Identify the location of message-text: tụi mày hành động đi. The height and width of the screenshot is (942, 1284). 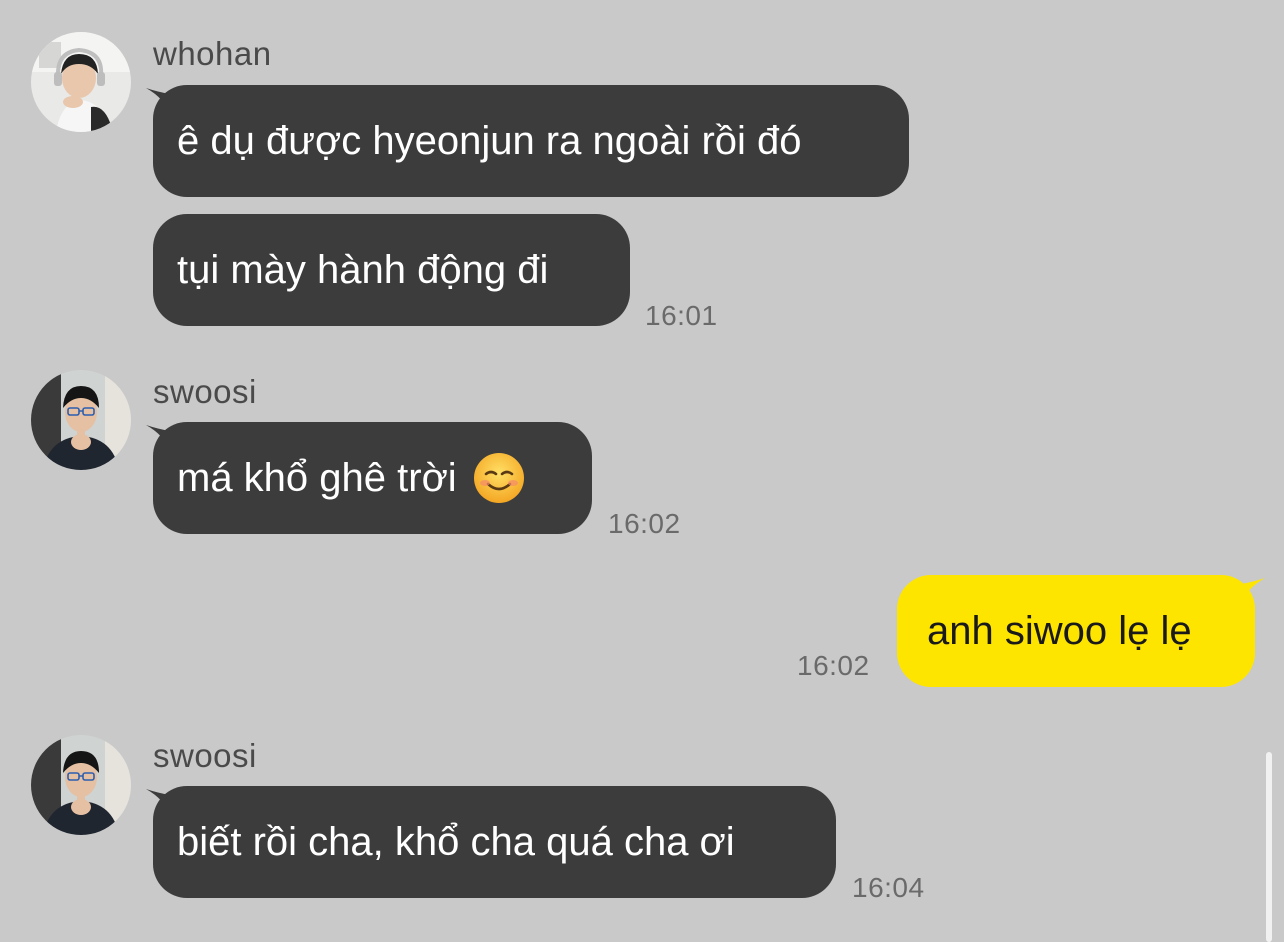
(363, 269).